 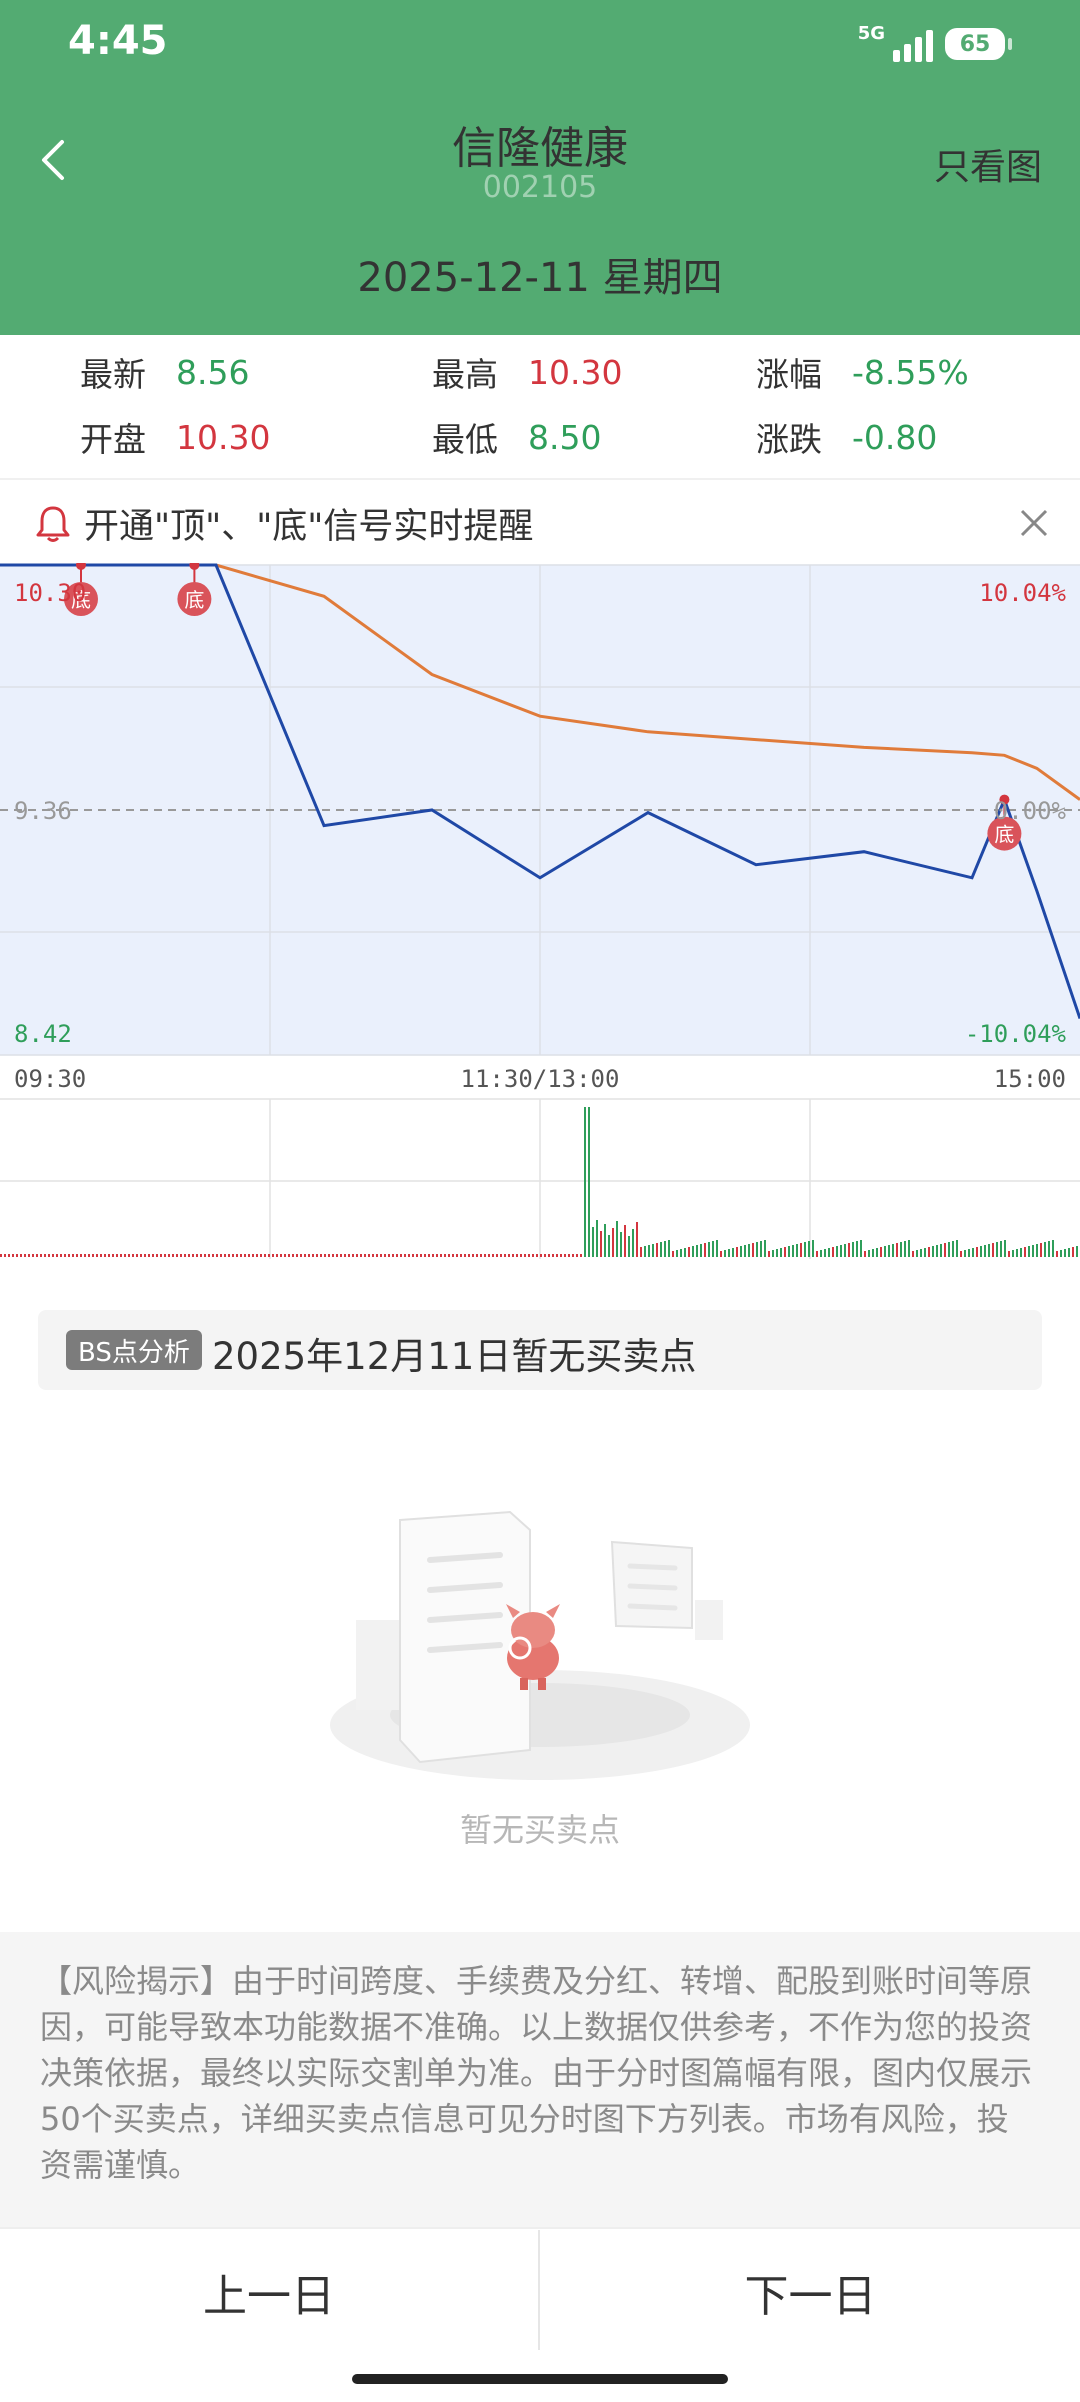 What do you see at coordinates (269, 2292) in the screenshot?
I see `prev-day-button: 上一日` at bounding box center [269, 2292].